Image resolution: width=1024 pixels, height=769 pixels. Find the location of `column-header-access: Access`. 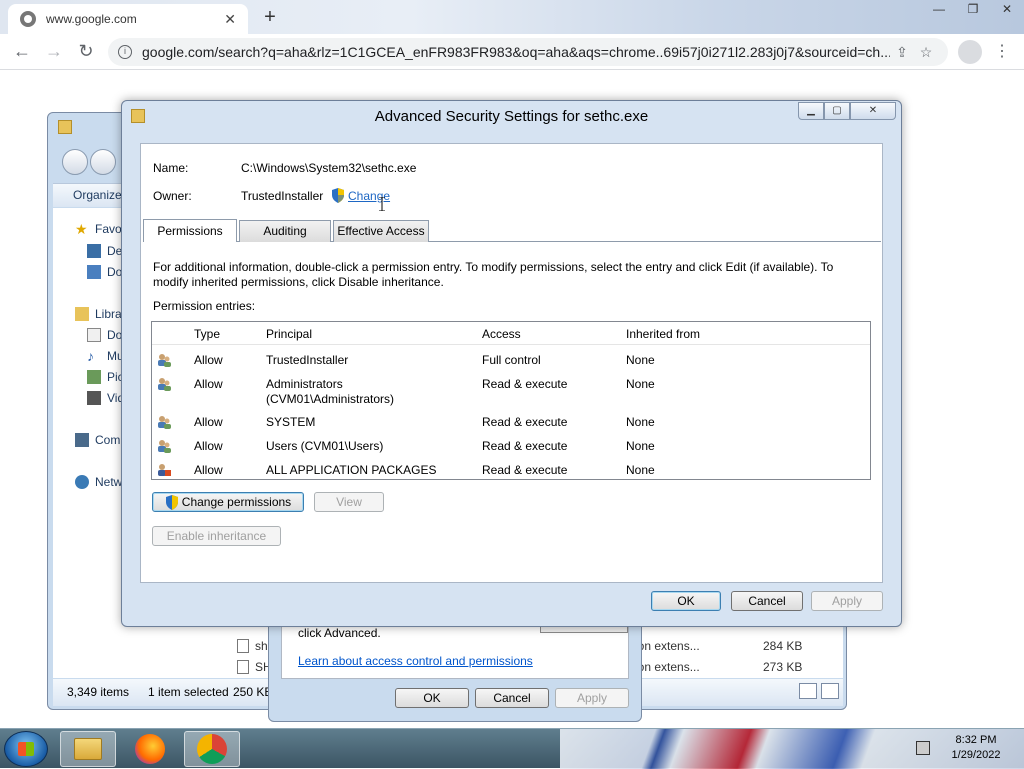

column-header-access: Access is located at coordinates (501, 334).